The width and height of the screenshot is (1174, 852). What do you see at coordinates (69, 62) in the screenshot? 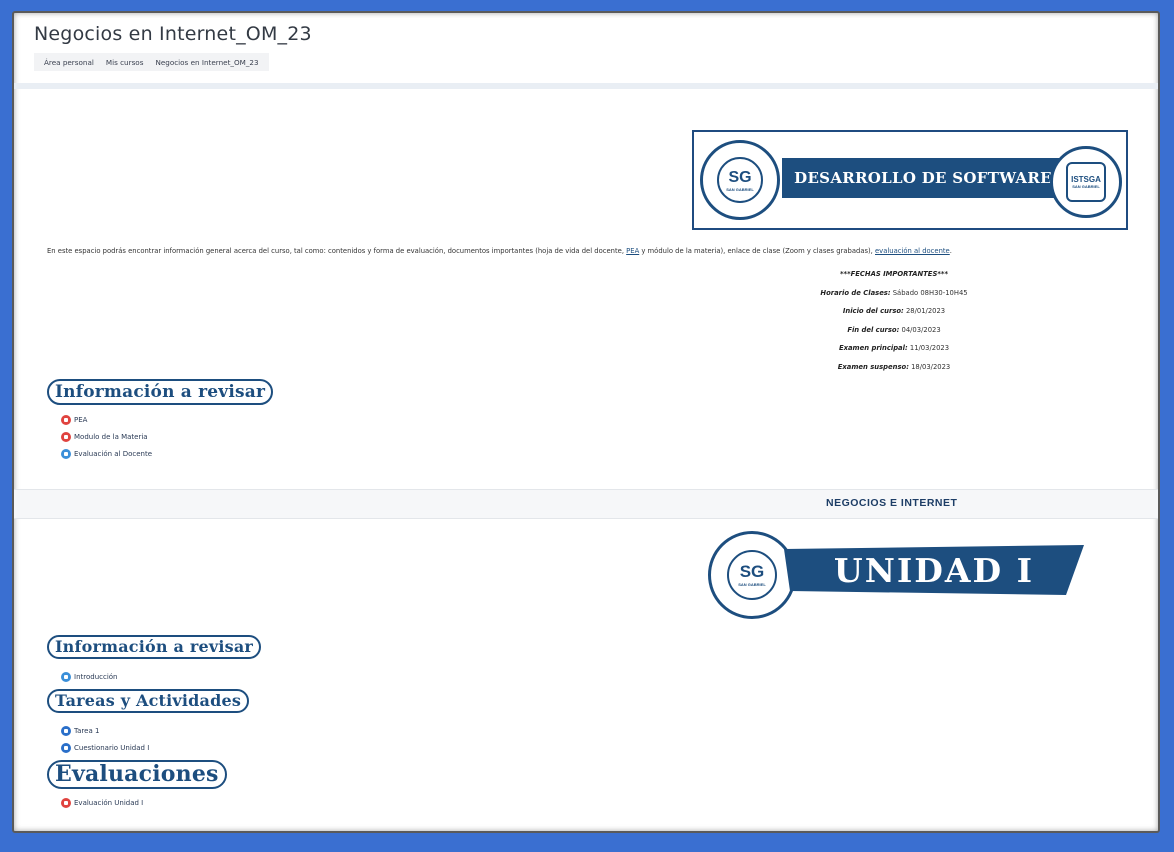
I see `breadcrumb-item-area-personal: Área personal` at bounding box center [69, 62].